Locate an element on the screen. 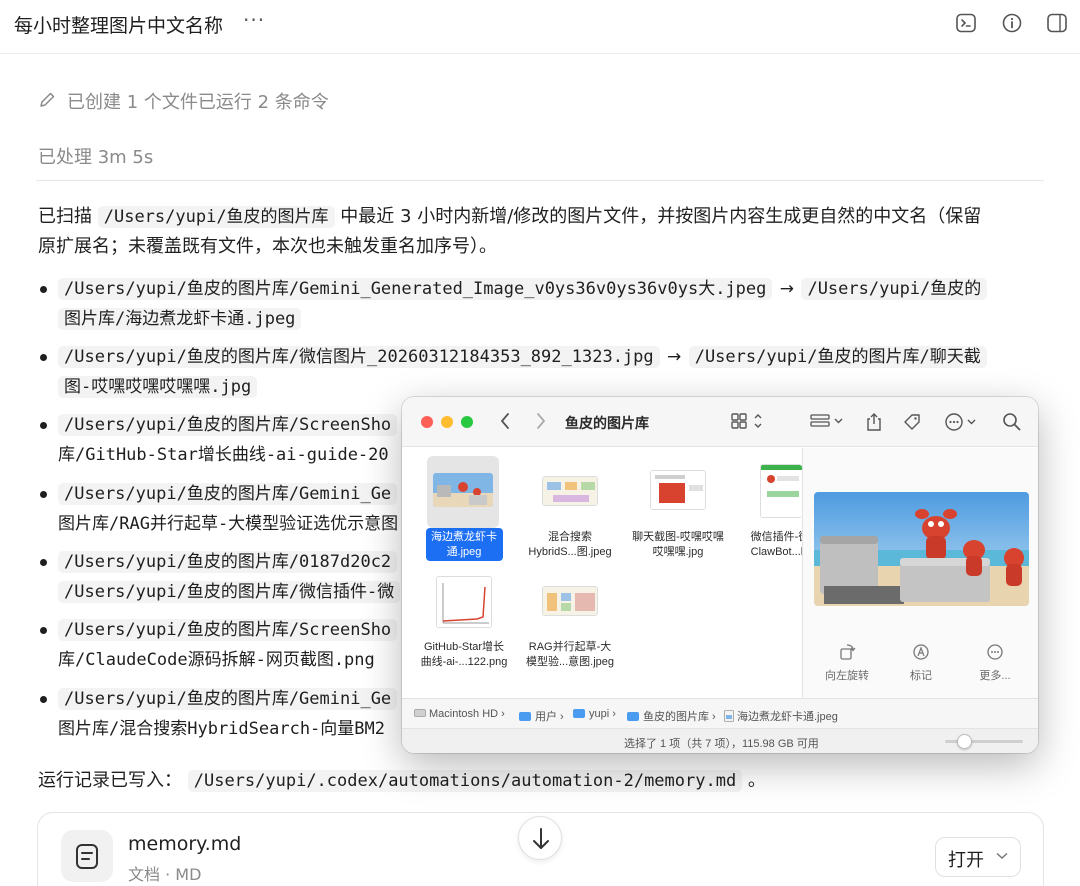  status-text: 选择了 1 项（共 7 项），115.98 GB 可用 is located at coordinates (721, 744).